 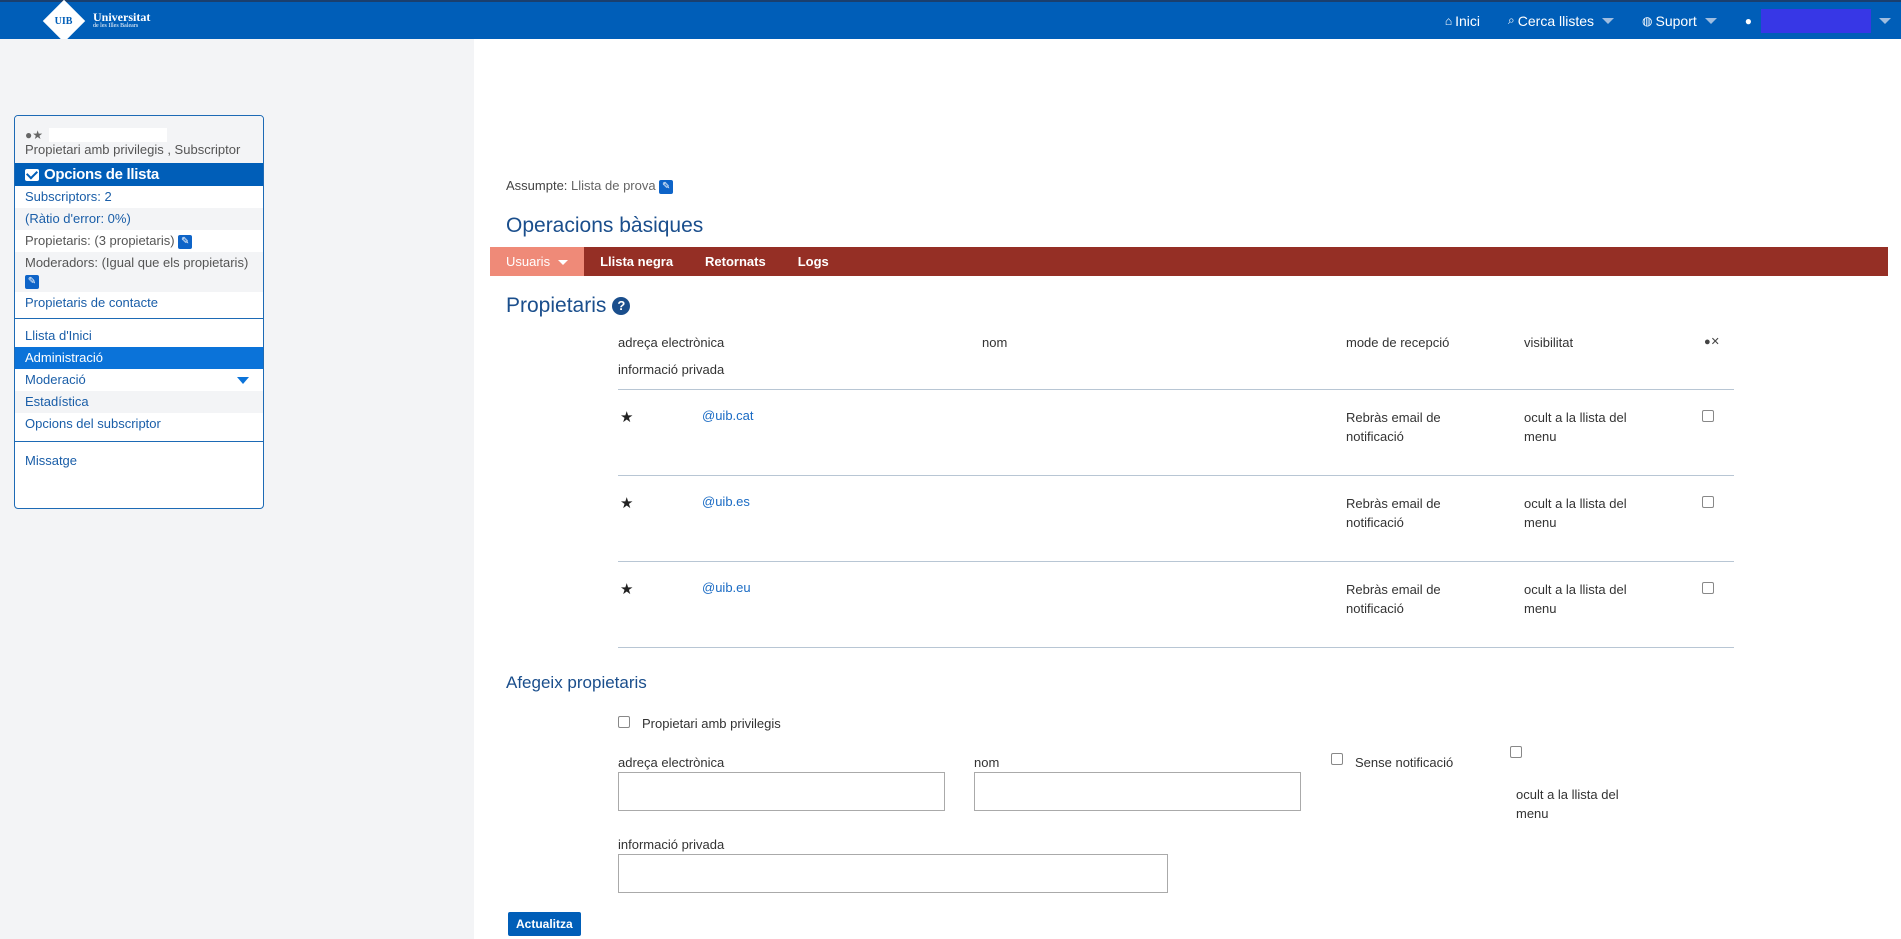 I want to click on owner-email: @uib.eu, so click(x=726, y=587).